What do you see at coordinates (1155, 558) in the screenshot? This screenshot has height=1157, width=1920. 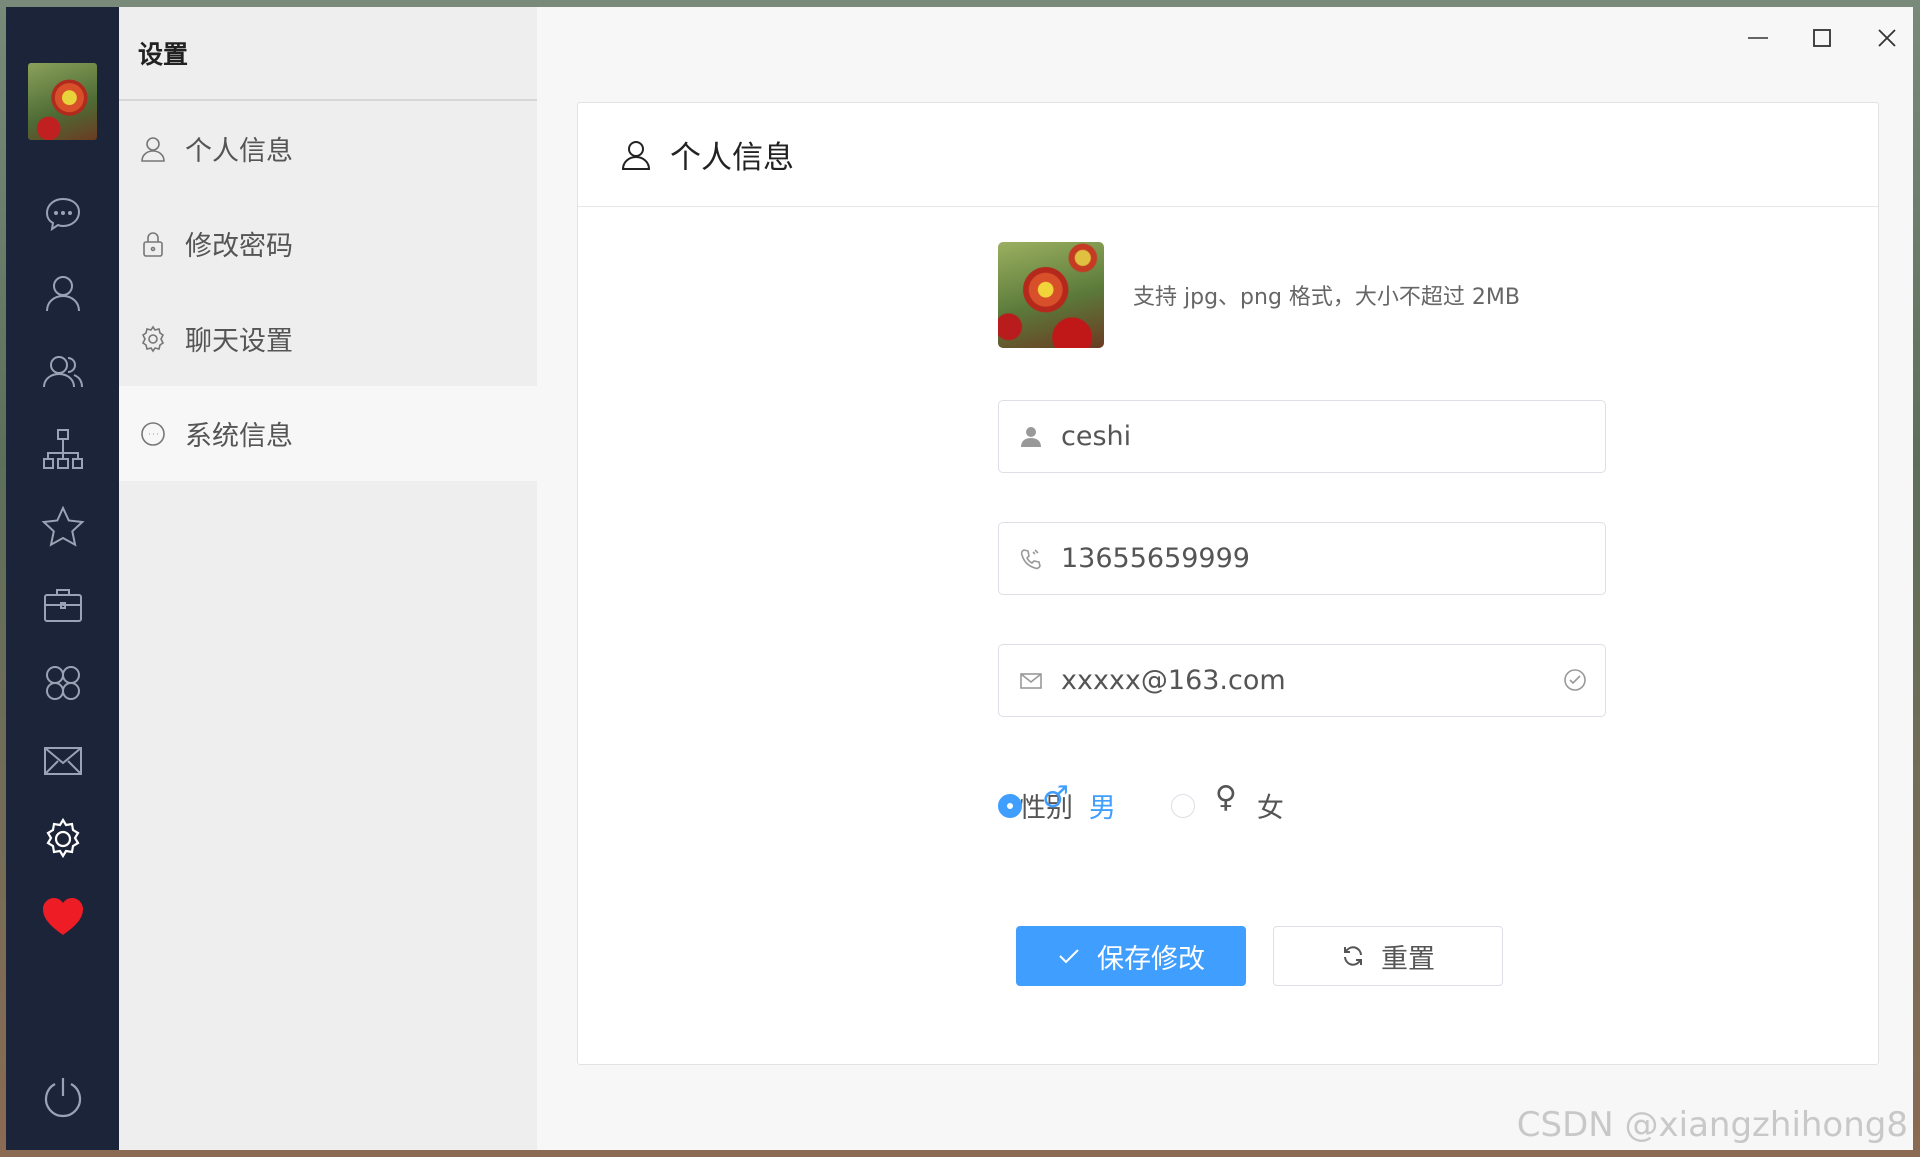 I see `phone-value: 13655659999` at bounding box center [1155, 558].